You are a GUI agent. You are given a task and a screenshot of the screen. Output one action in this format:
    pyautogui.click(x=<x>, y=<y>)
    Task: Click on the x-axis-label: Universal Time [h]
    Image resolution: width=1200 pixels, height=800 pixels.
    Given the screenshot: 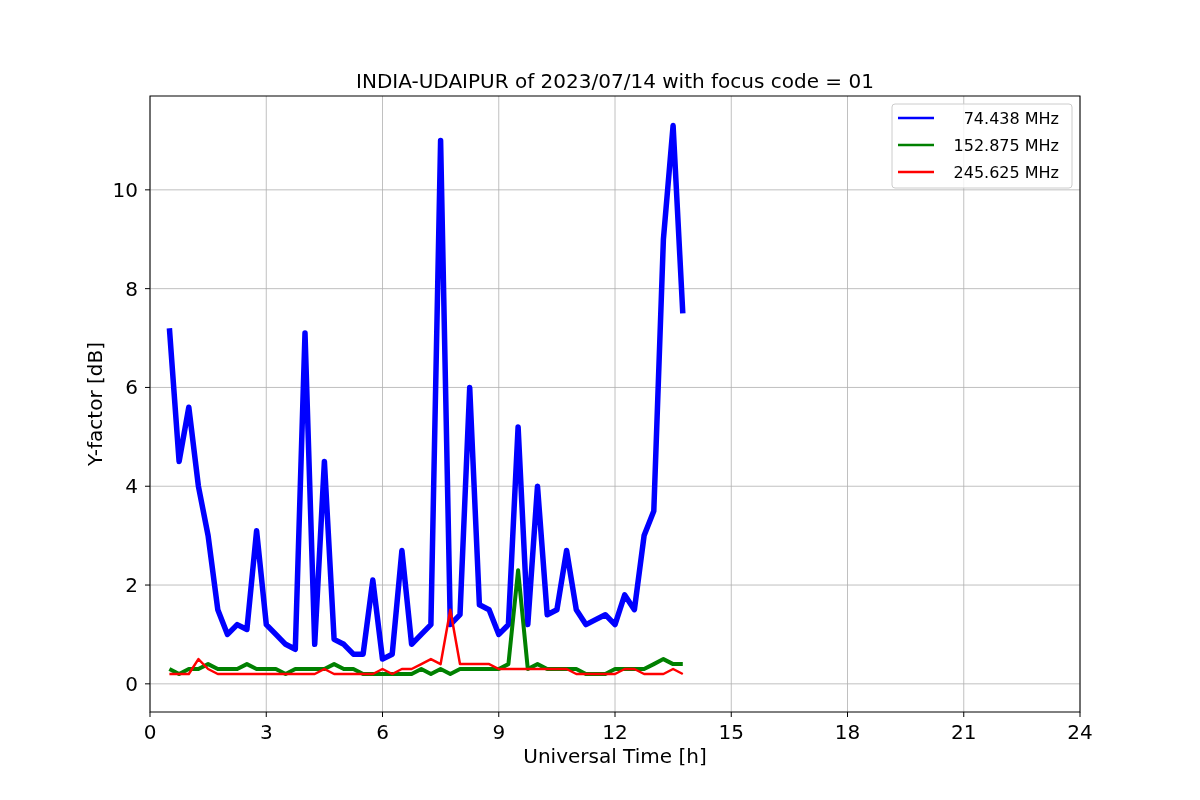 What is the action you would take?
    pyautogui.click(x=615, y=756)
    